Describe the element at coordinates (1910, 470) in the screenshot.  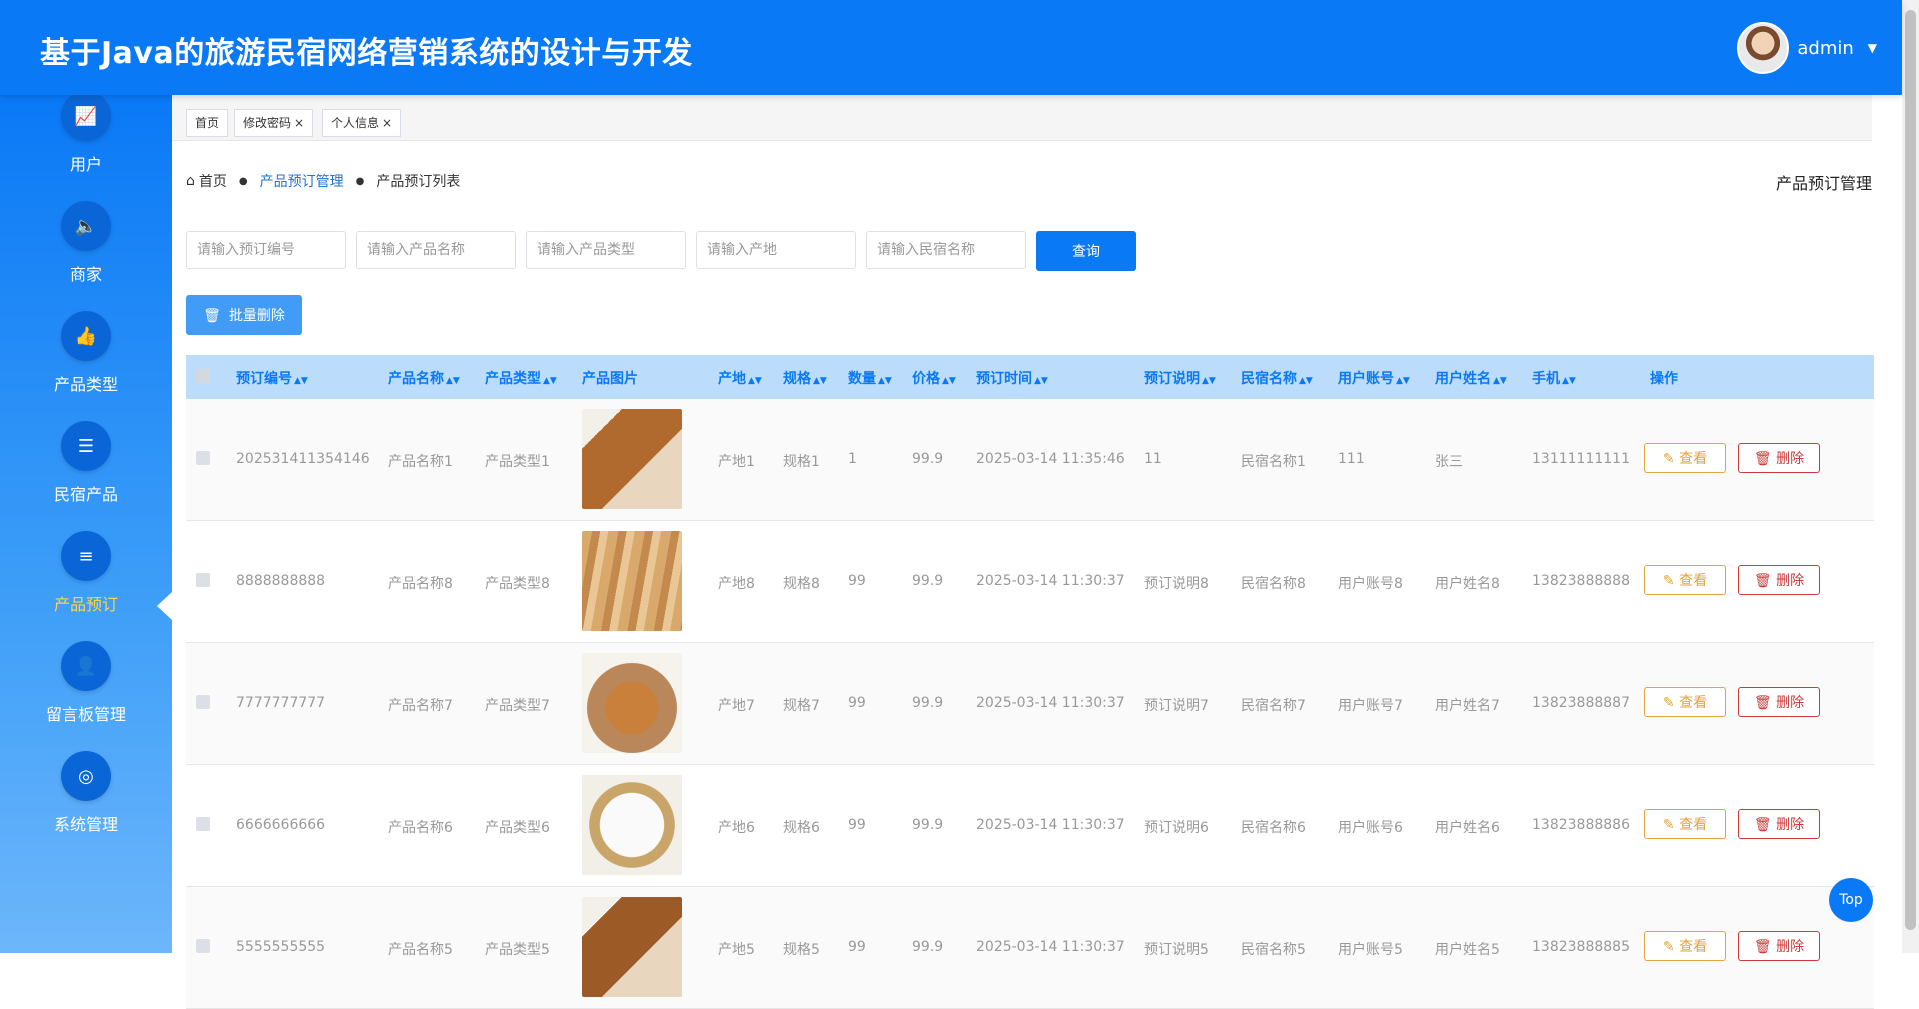
I see `scrollbar-thumb` at that location.